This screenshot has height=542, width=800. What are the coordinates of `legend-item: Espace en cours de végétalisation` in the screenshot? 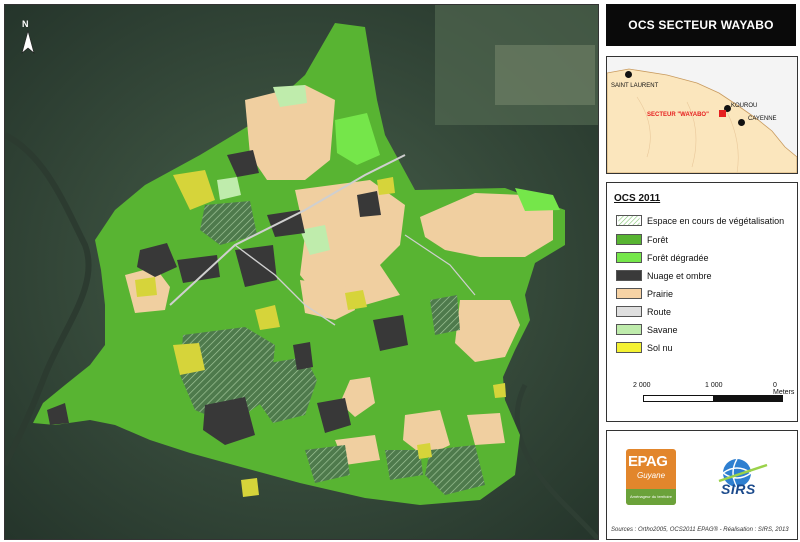 It's located at (700, 220).